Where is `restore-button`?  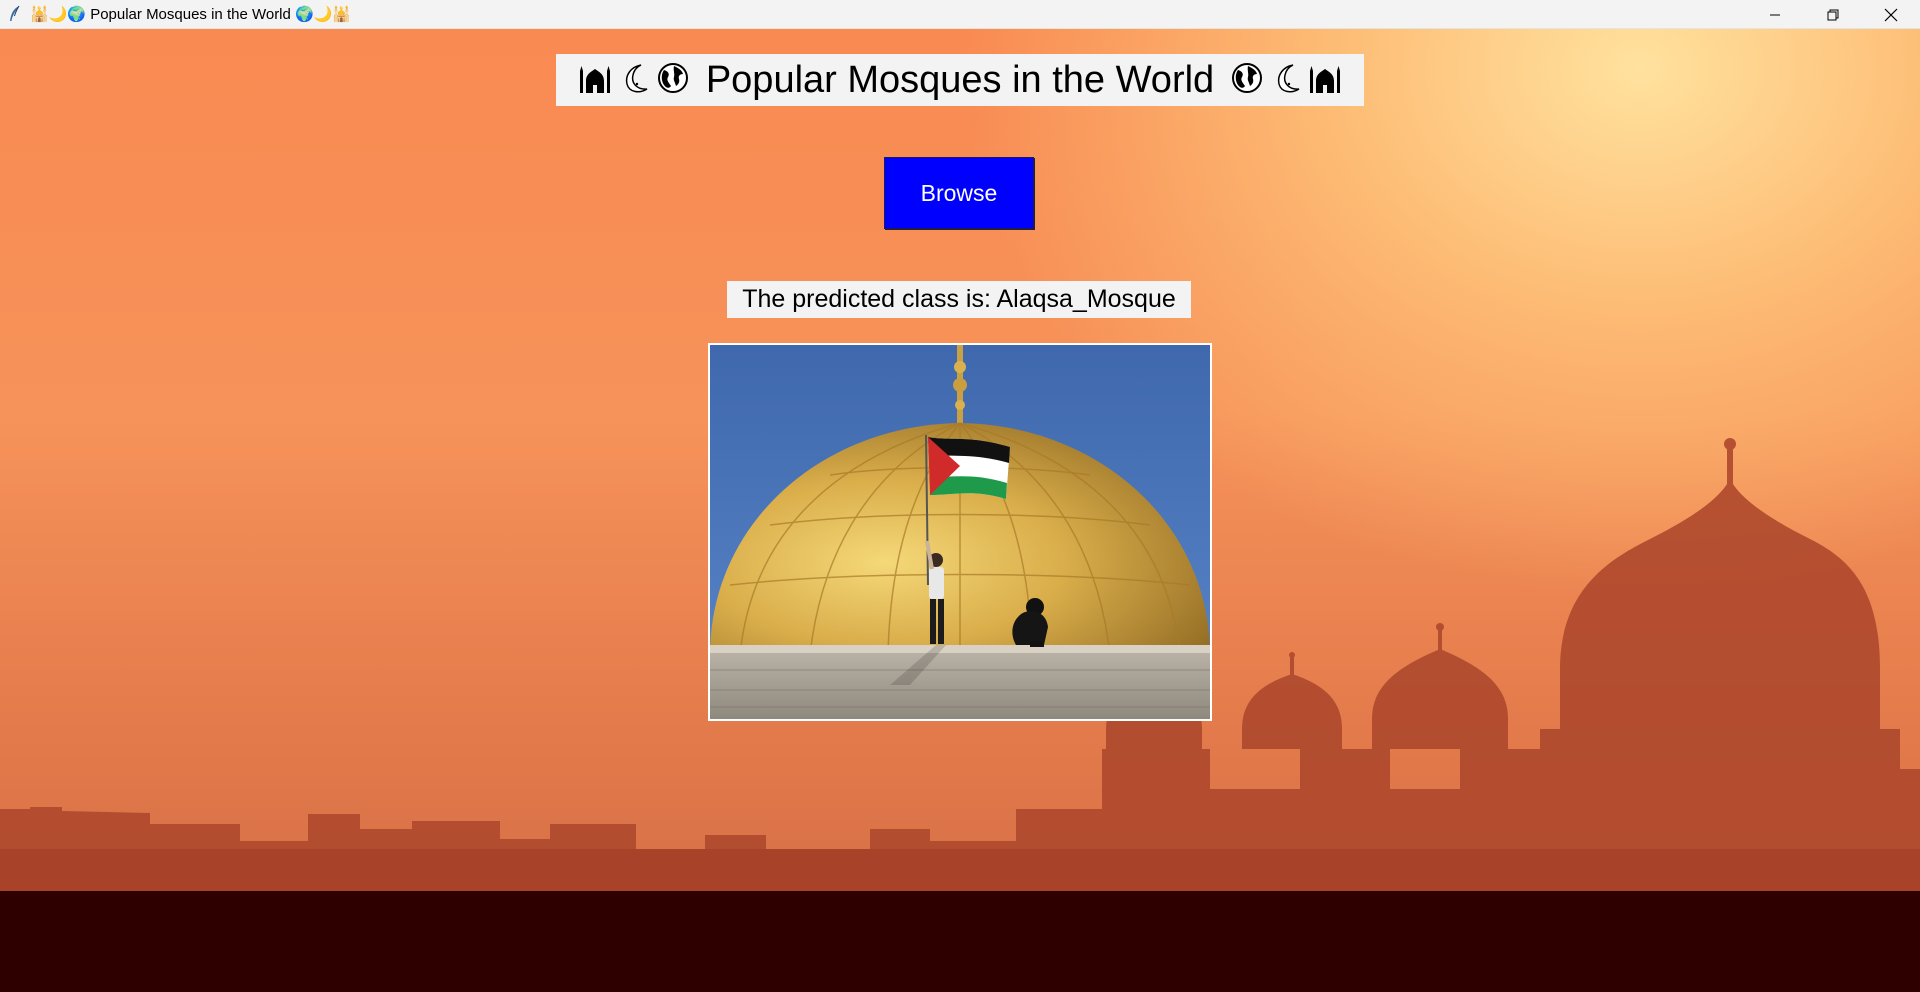
restore-button is located at coordinates (1833, 14).